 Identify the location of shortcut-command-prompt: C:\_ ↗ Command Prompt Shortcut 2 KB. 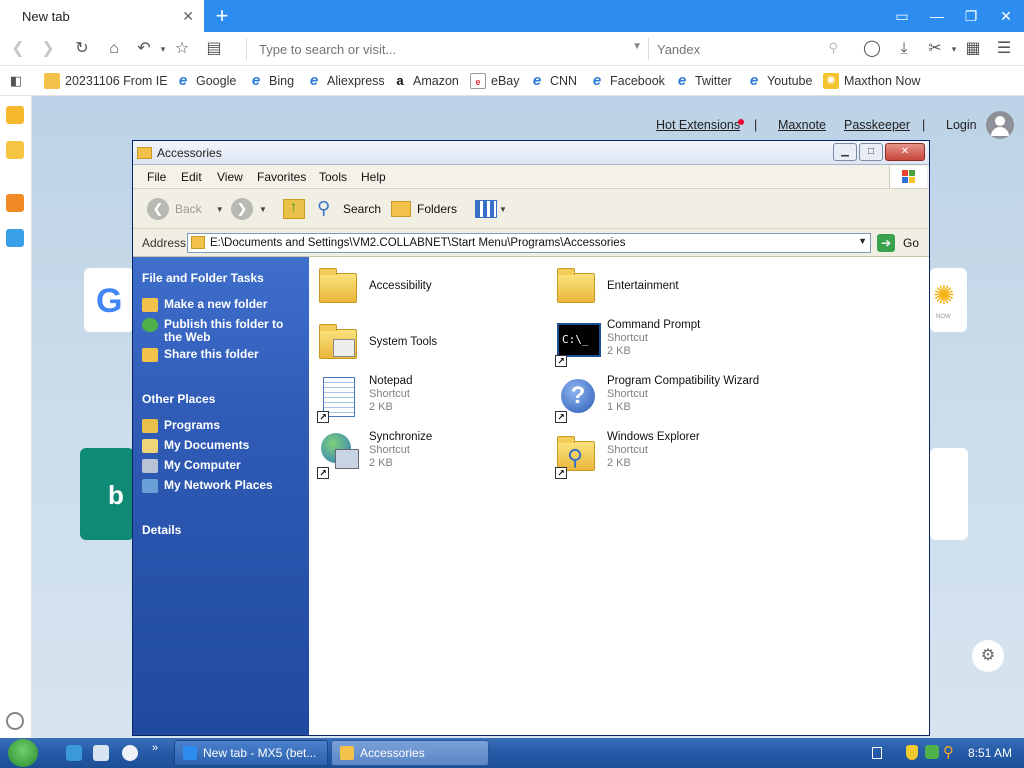
(626, 343).